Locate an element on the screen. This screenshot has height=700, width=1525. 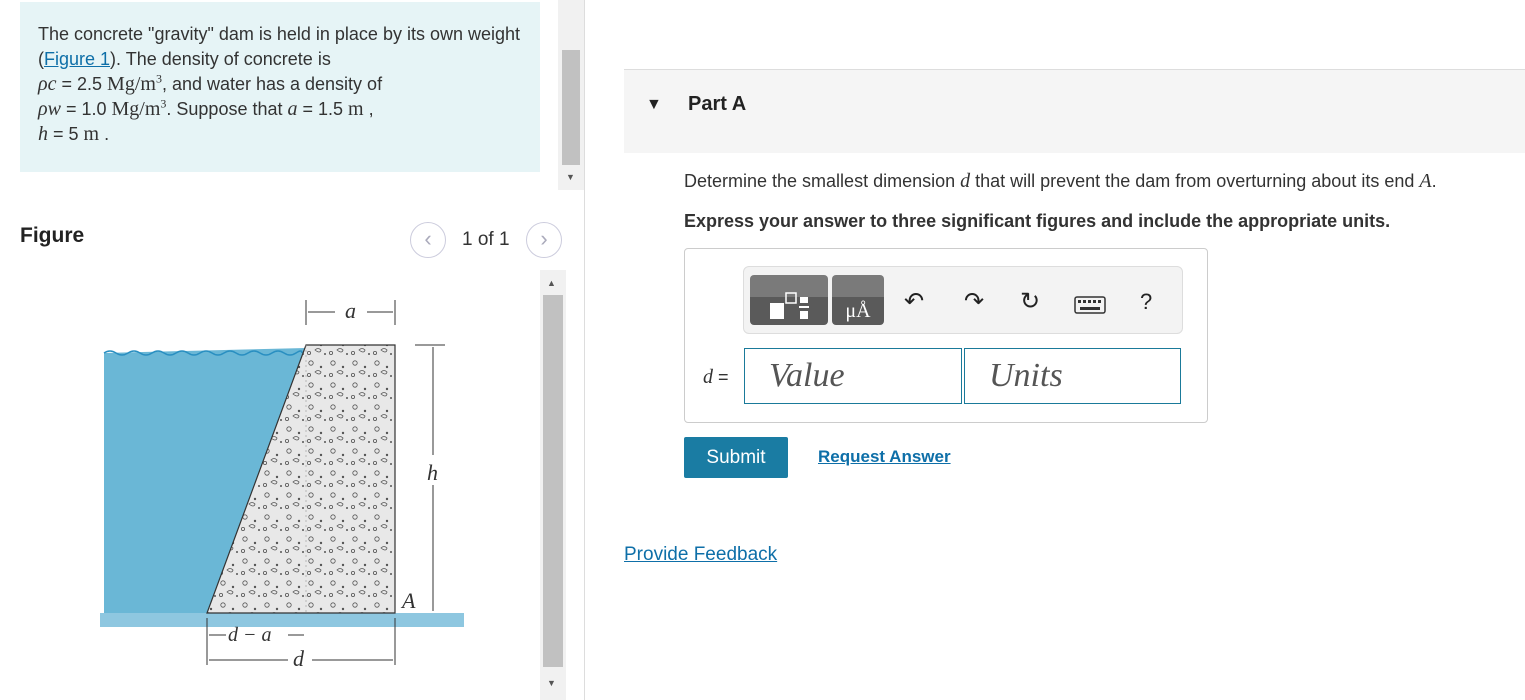
point-label-A: A is located at coordinates (408, 600).